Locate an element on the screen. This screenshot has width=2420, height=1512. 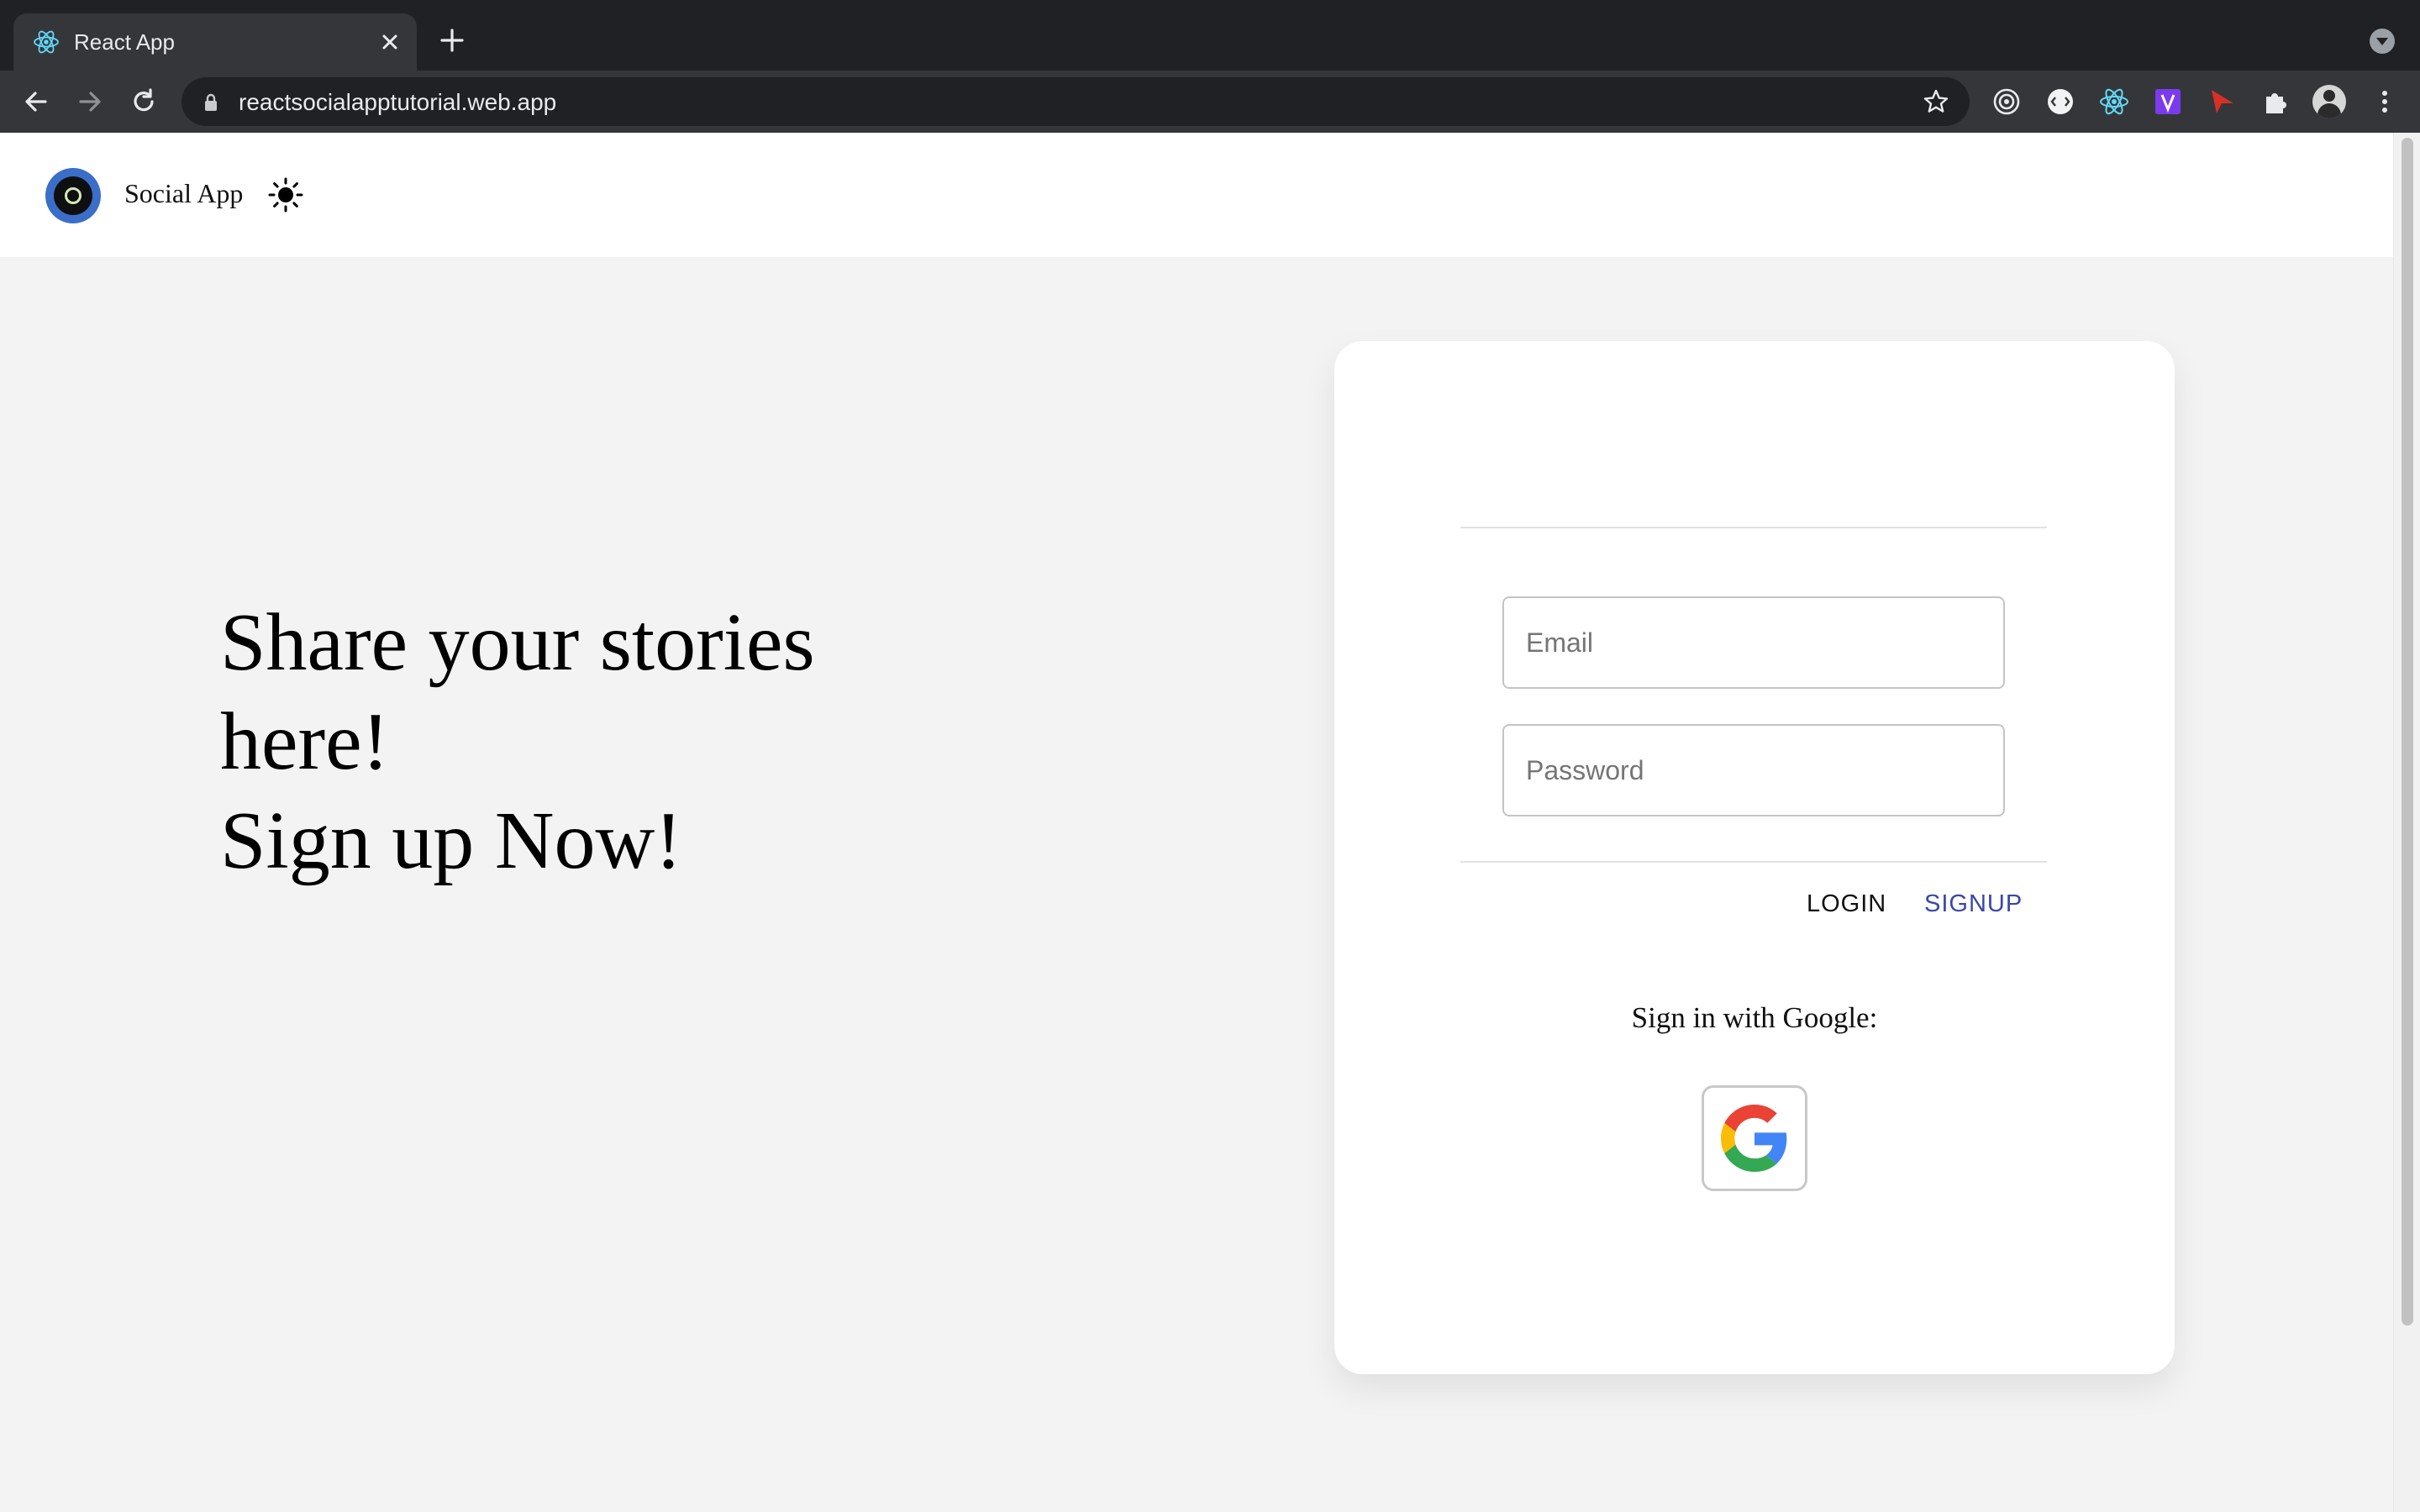
red-arrow-icon is located at coordinates (2221, 101).